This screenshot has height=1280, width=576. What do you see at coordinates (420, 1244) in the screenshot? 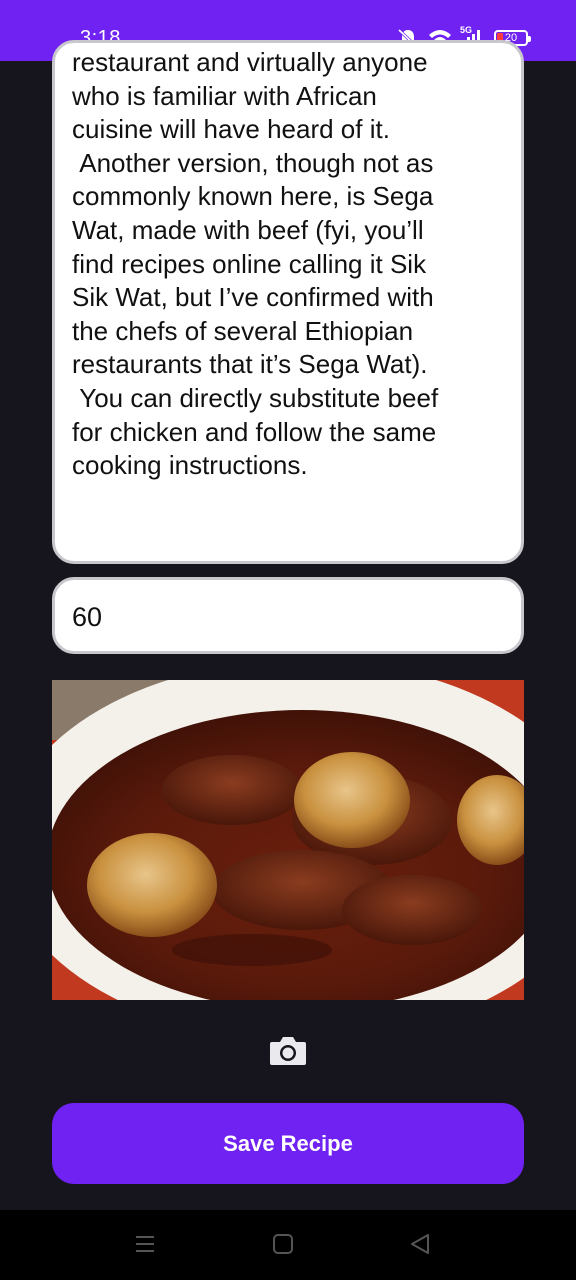
I see `back-icon` at bounding box center [420, 1244].